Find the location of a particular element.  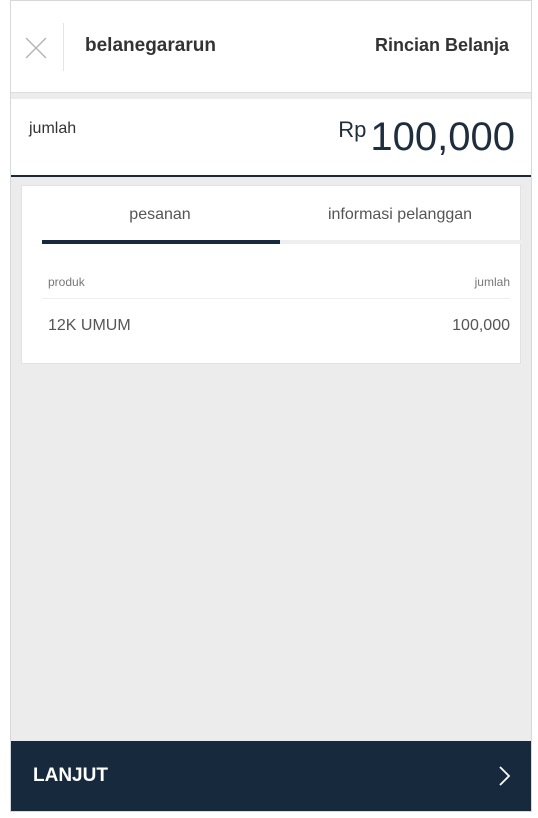

close-button is located at coordinates (36, 48).